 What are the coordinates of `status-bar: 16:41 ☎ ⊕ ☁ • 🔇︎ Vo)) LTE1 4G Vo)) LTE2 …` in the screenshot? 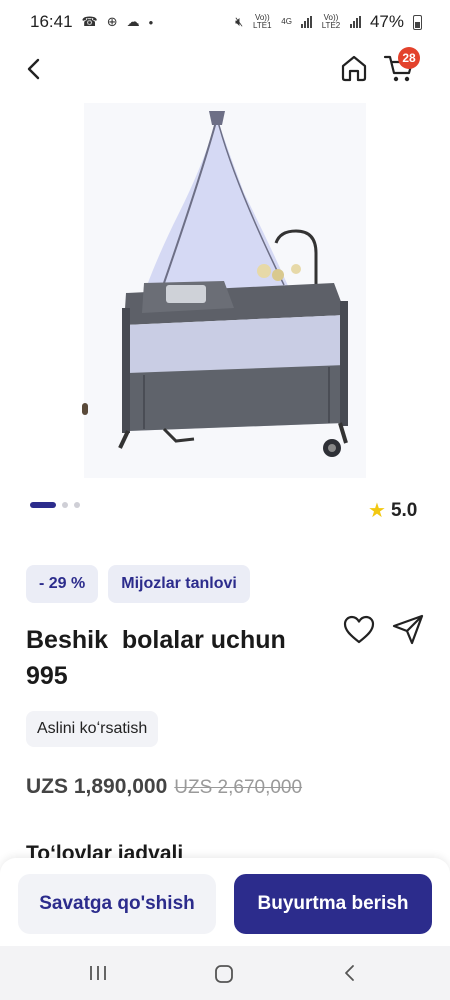 It's located at (225, 22).